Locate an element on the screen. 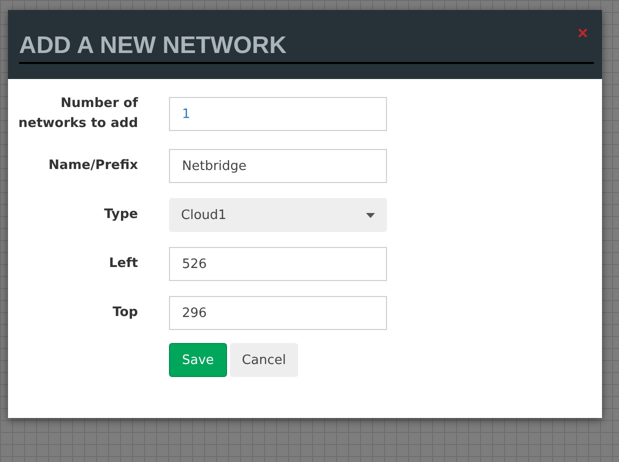 This screenshot has height=462, width=619. caret-icon is located at coordinates (370, 215).